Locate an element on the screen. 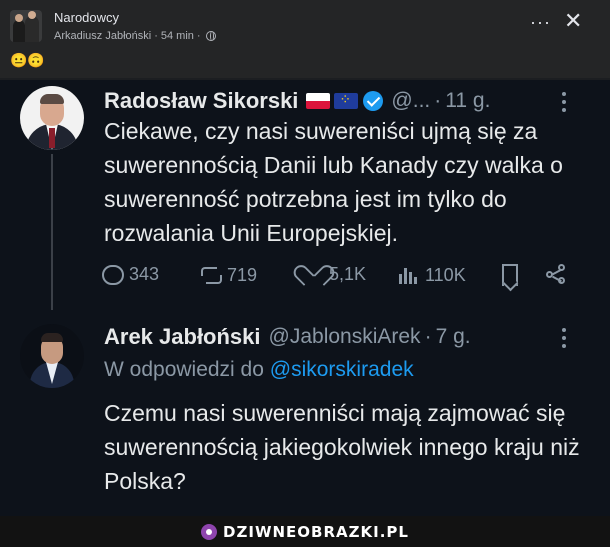  reply-icon is located at coordinates (113, 274).